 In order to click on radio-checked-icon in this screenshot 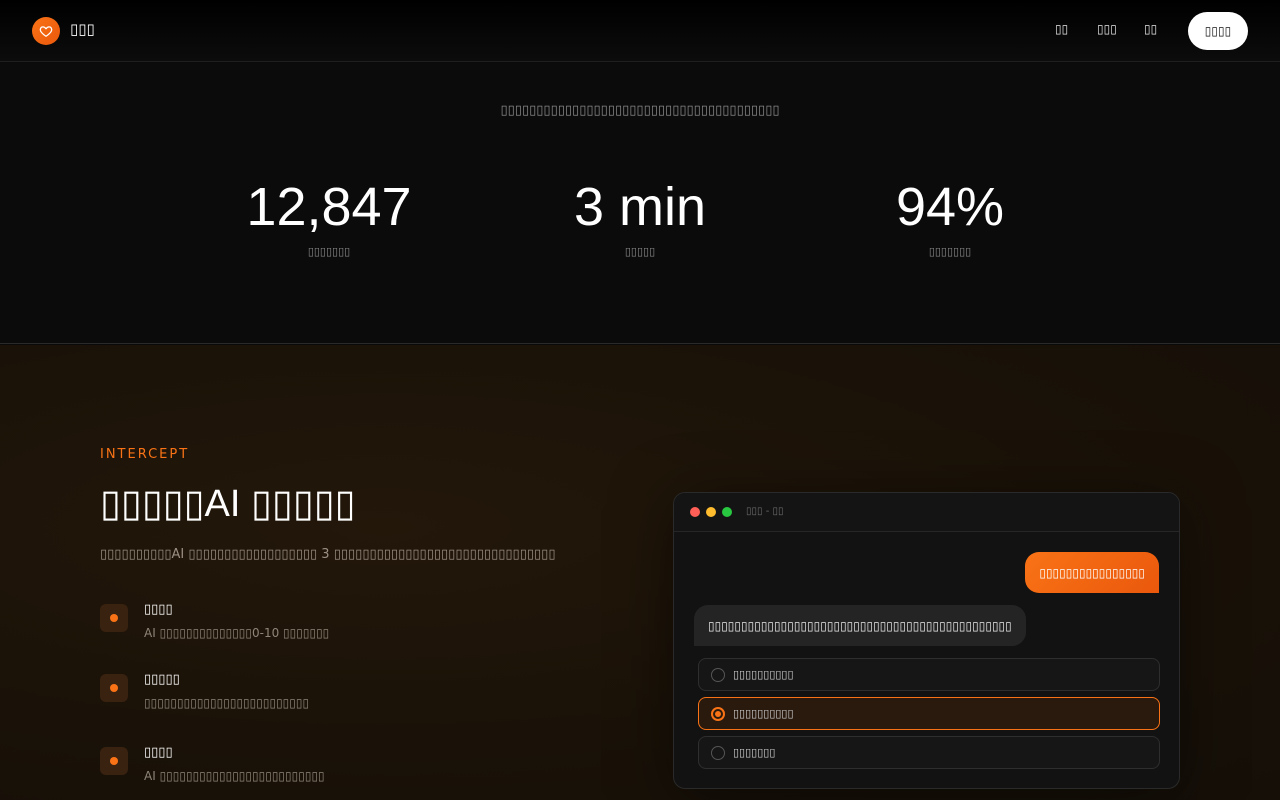, I will do `click(718, 713)`.